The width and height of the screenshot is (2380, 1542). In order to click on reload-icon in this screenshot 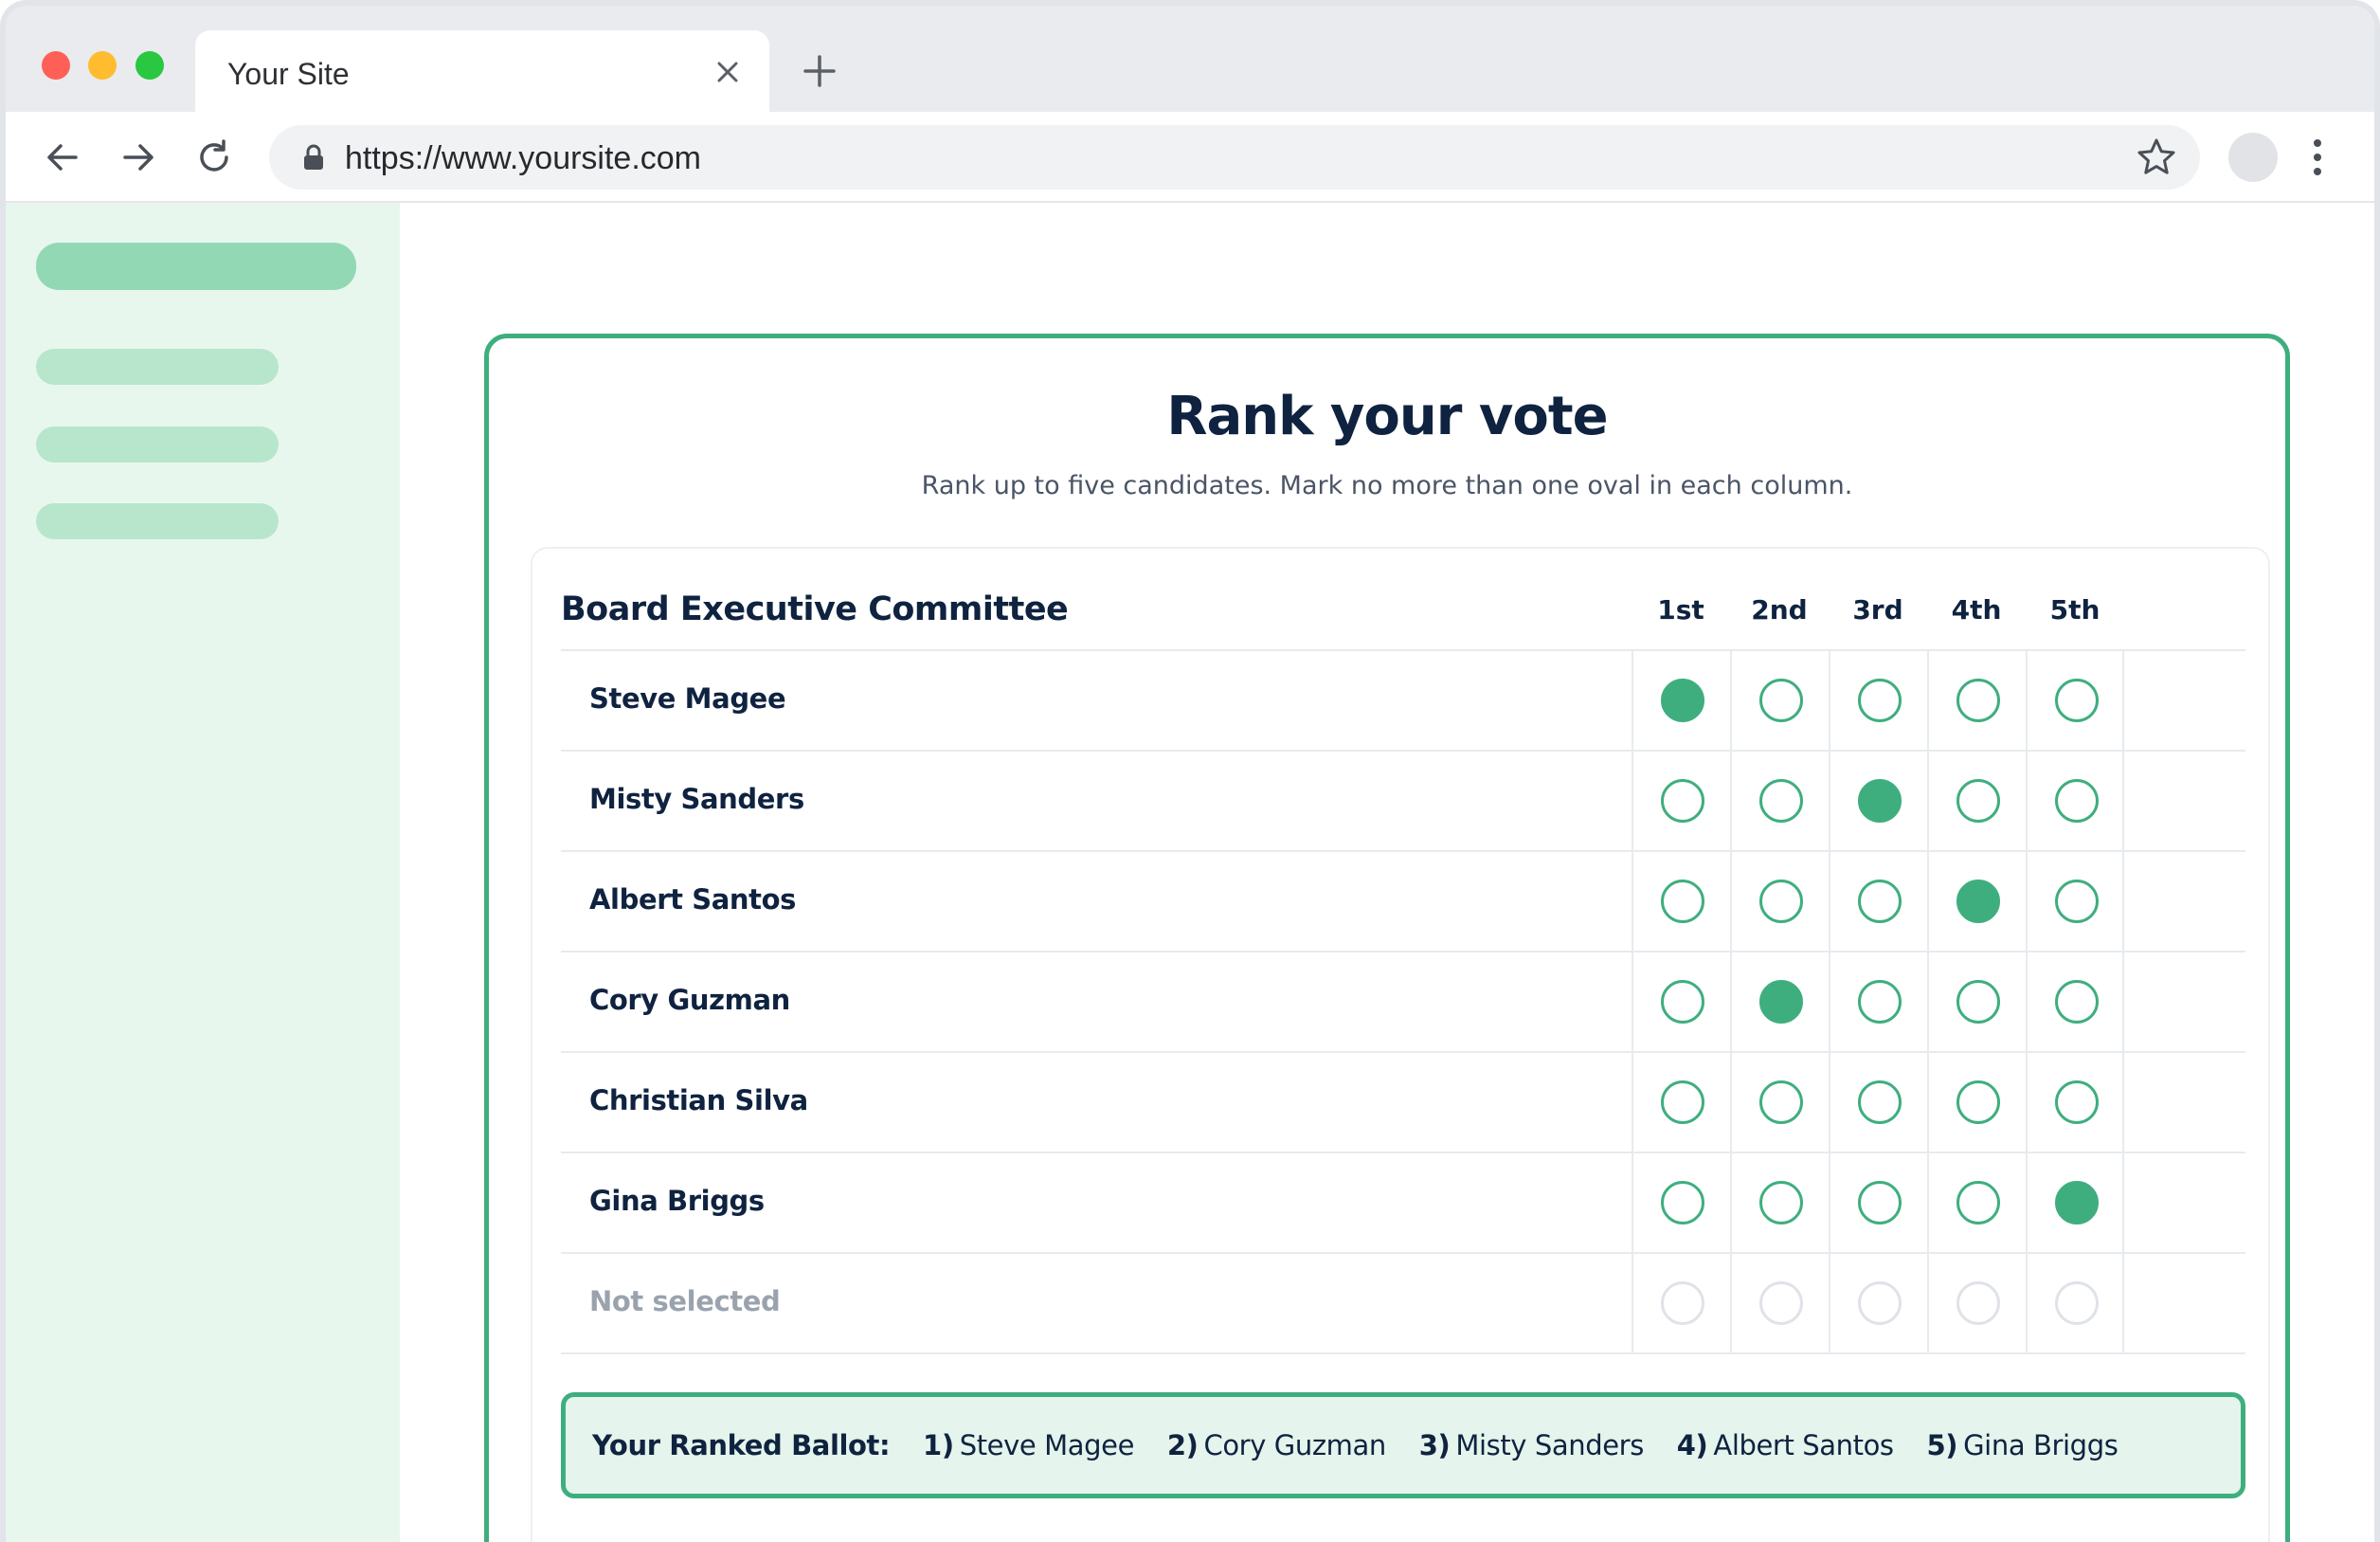, I will do `click(214, 157)`.